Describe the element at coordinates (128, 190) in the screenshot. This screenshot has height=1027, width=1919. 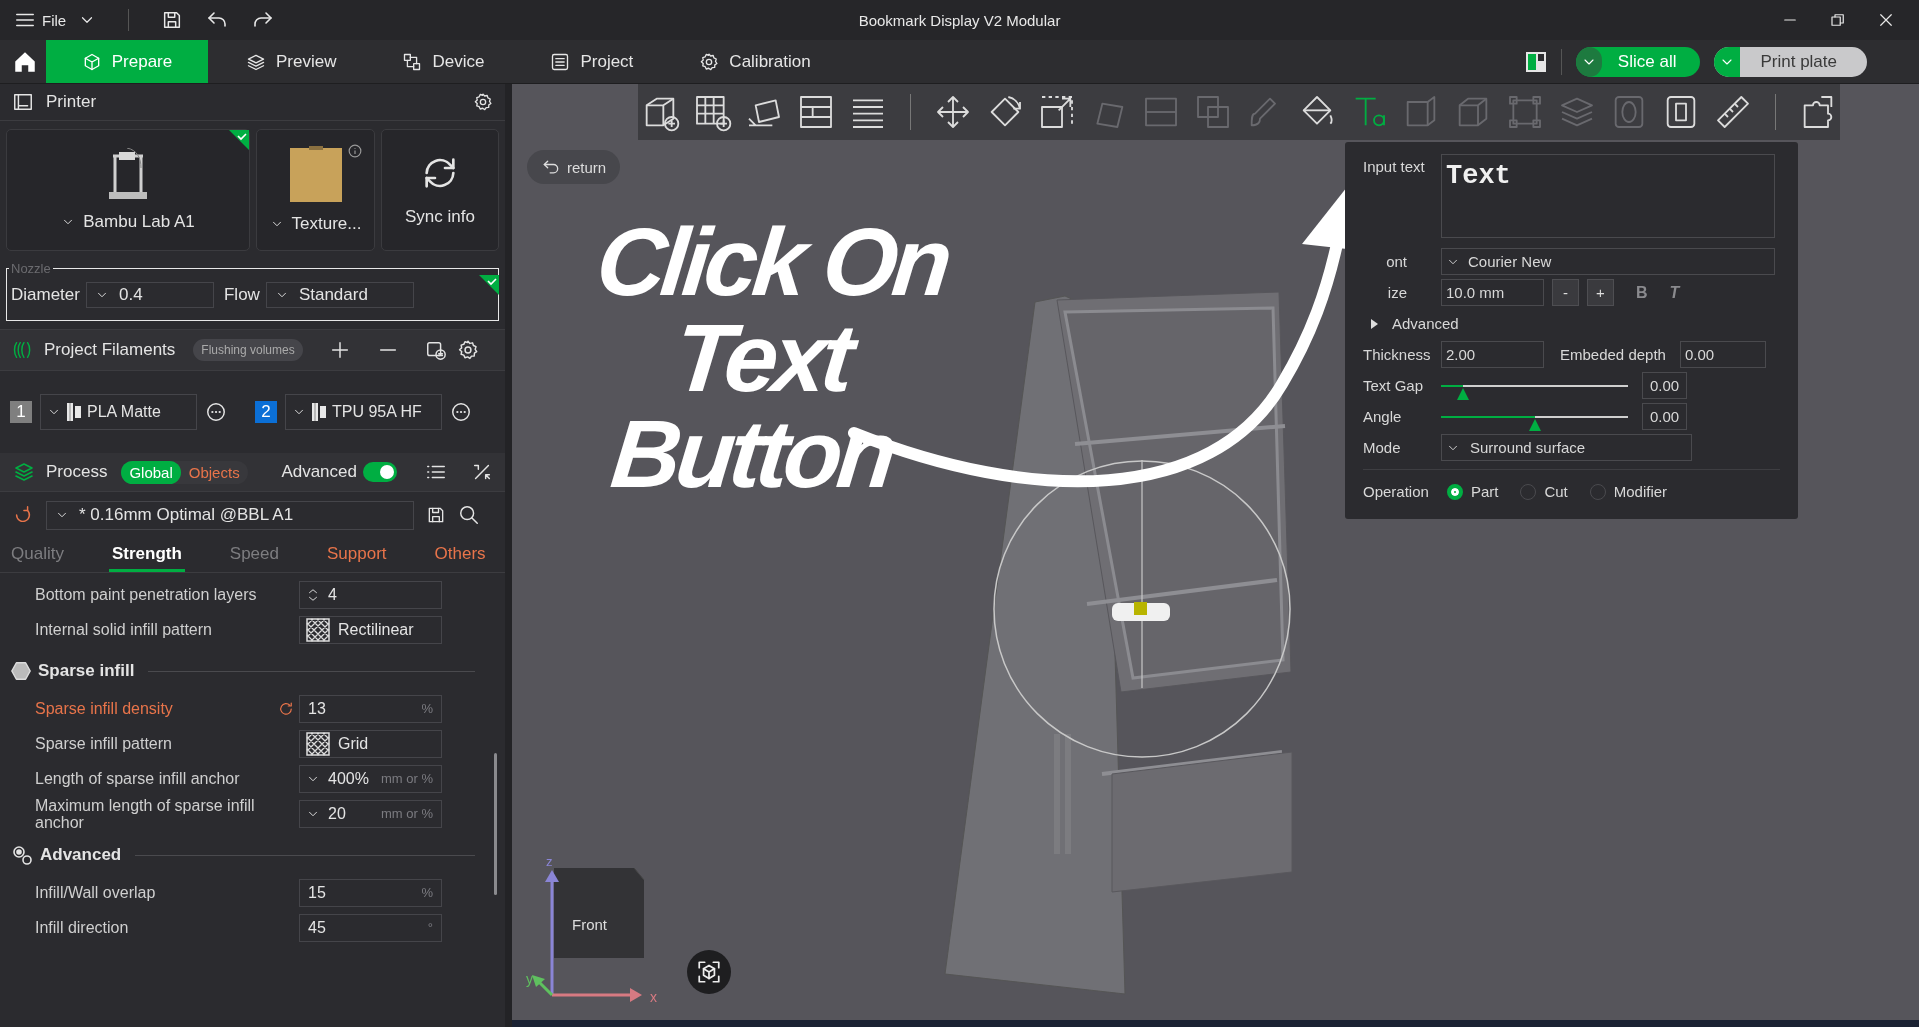
I see `printer-card: Bambu Lab A1` at that location.